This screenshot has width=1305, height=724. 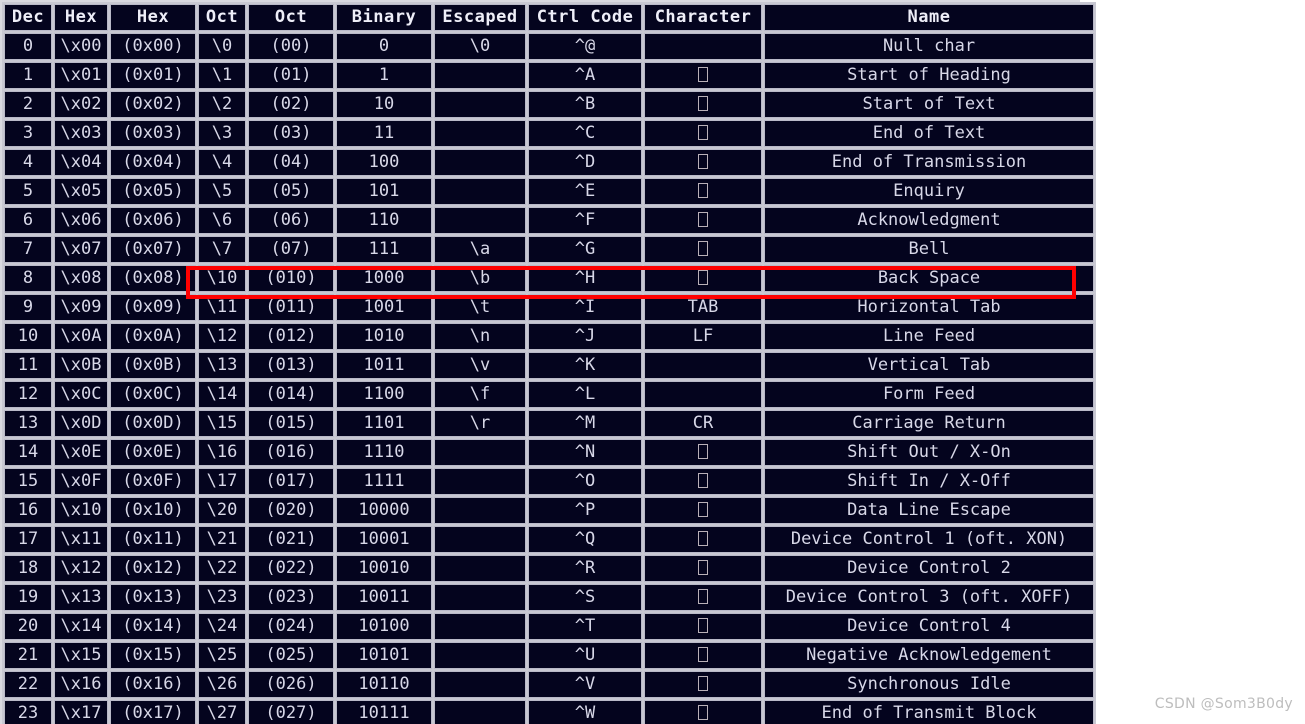 What do you see at coordinates (585, 423) in the screenshot?
I see `cell-ctrl: ^M` at bounding box center [585, 423].